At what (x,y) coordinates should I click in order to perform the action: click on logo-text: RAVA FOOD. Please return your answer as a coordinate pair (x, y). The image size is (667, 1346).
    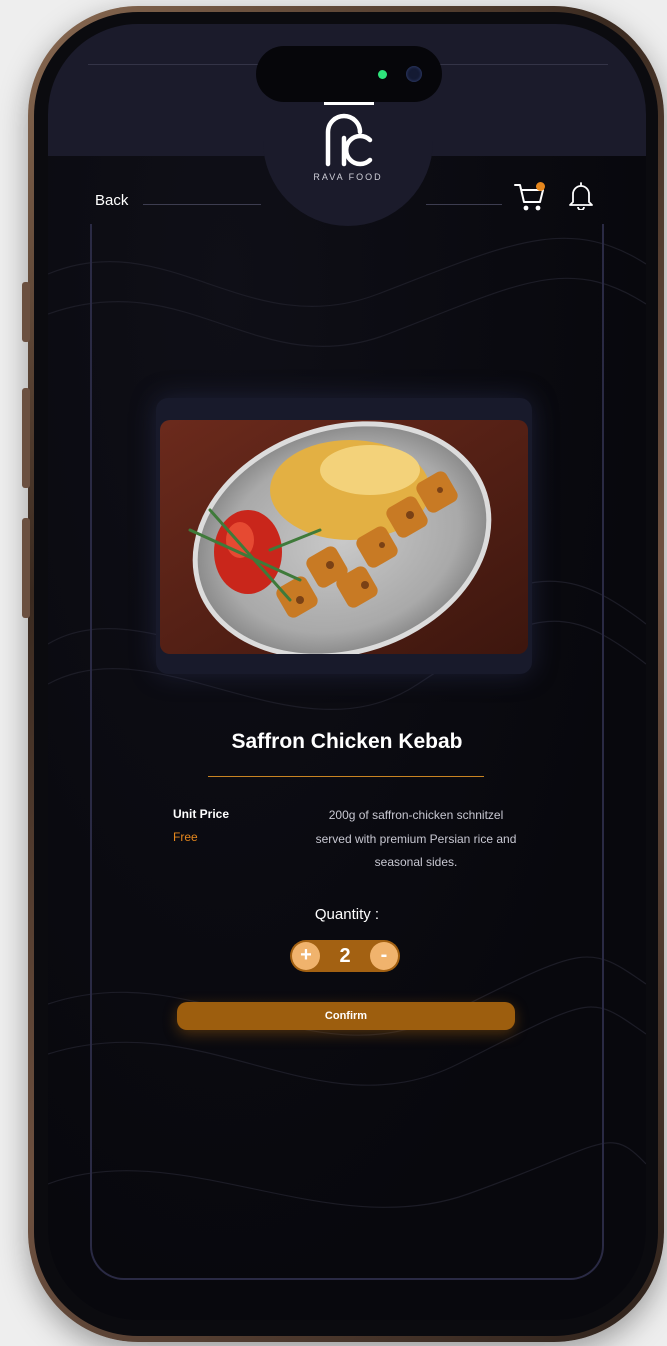
    Looking at the image, I should click on (348, 177).